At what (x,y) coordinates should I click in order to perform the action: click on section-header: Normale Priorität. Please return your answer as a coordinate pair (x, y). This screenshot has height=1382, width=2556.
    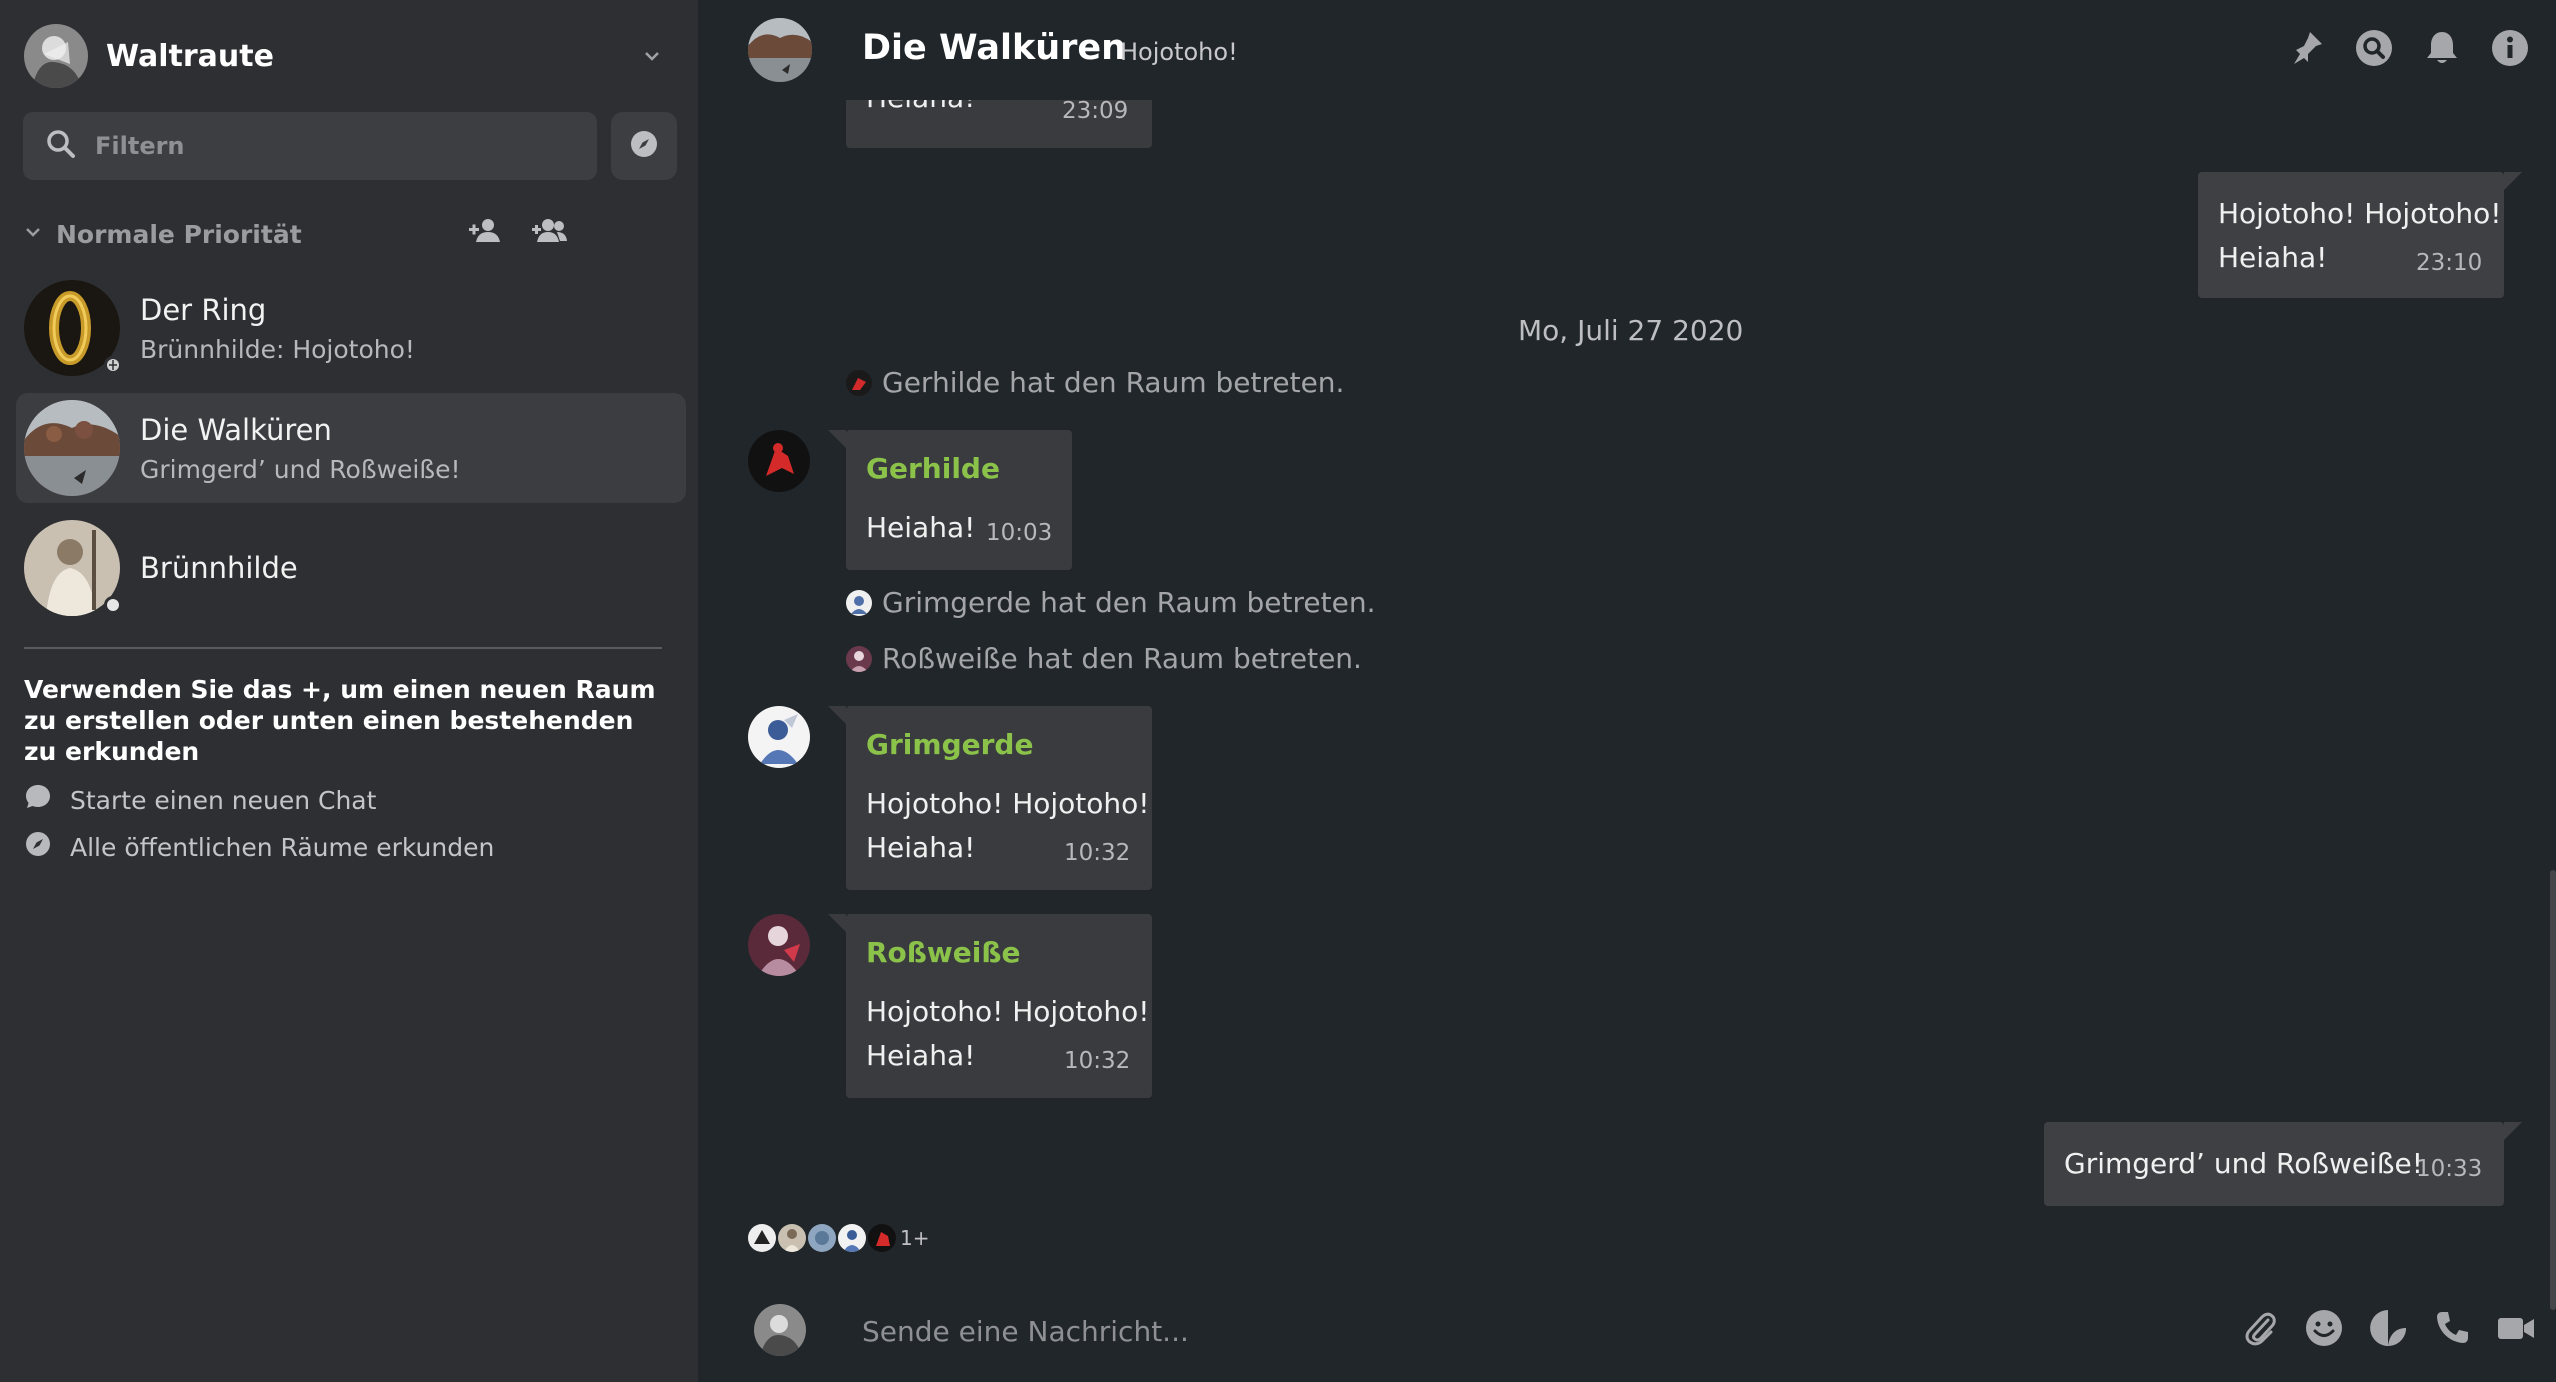
    Looking at the image, I should click on (332, 234).